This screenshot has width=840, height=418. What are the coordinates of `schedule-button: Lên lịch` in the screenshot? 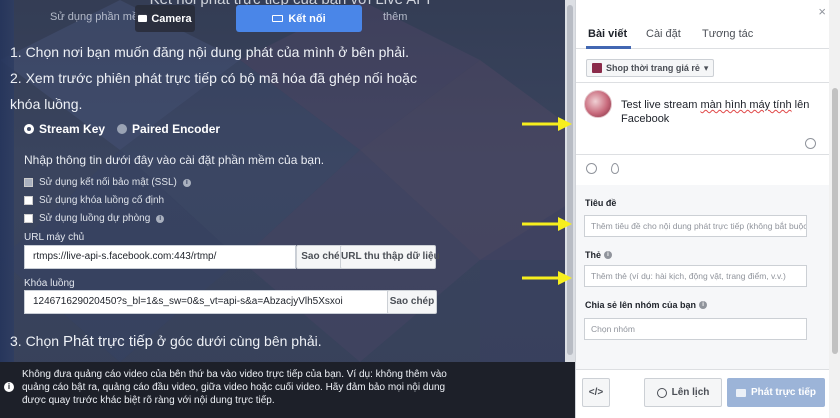 It's located at (683, 392).